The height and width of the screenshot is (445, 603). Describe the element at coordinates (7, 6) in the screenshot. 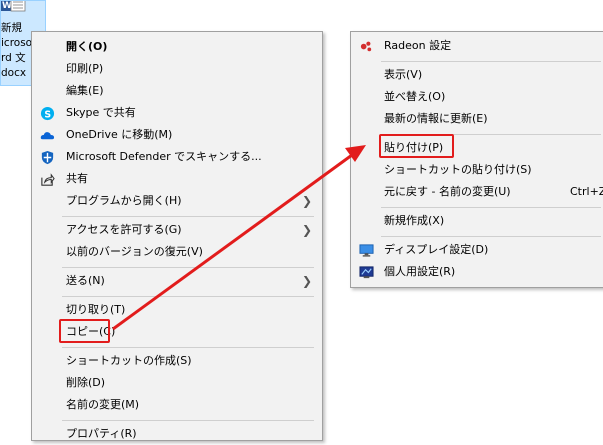

I see `svg-text: W` at that location.